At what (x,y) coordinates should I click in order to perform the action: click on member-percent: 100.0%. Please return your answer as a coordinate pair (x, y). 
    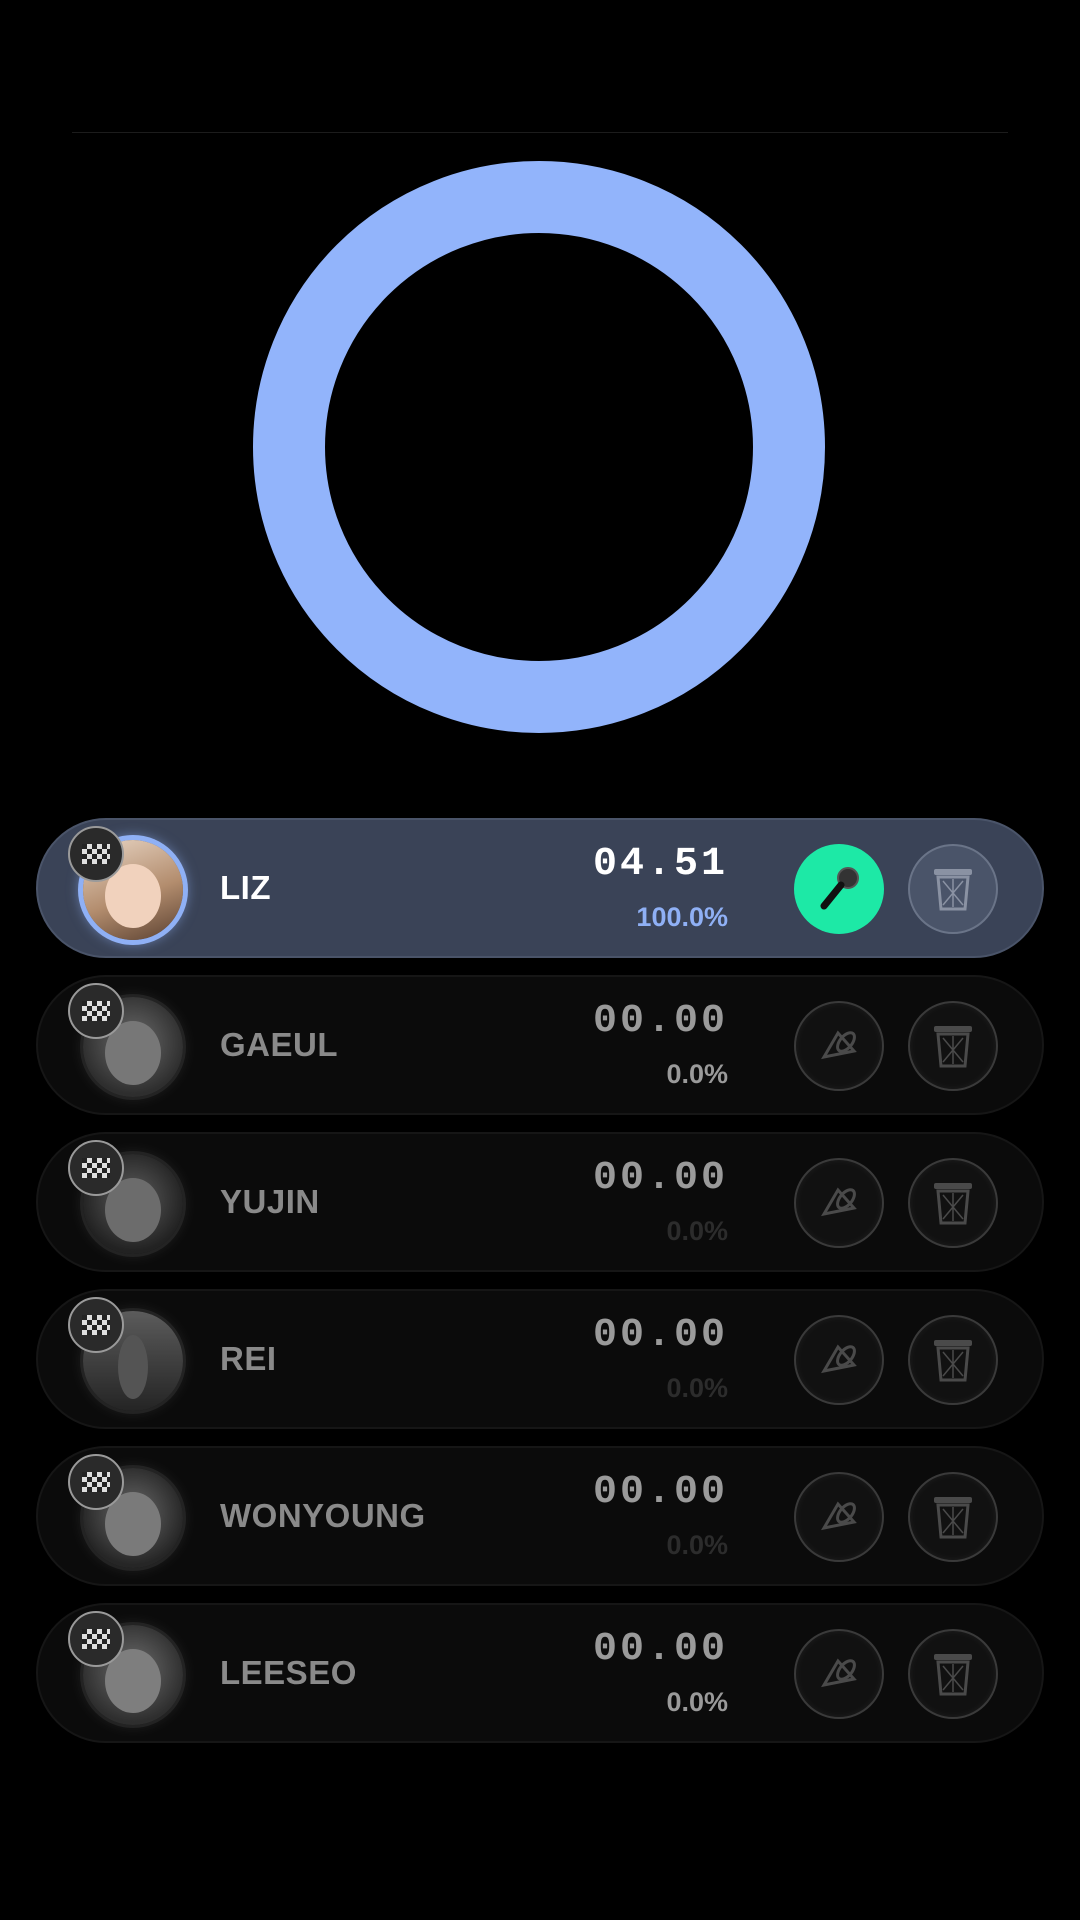
    Looking at the image, I should click on (682, 917).